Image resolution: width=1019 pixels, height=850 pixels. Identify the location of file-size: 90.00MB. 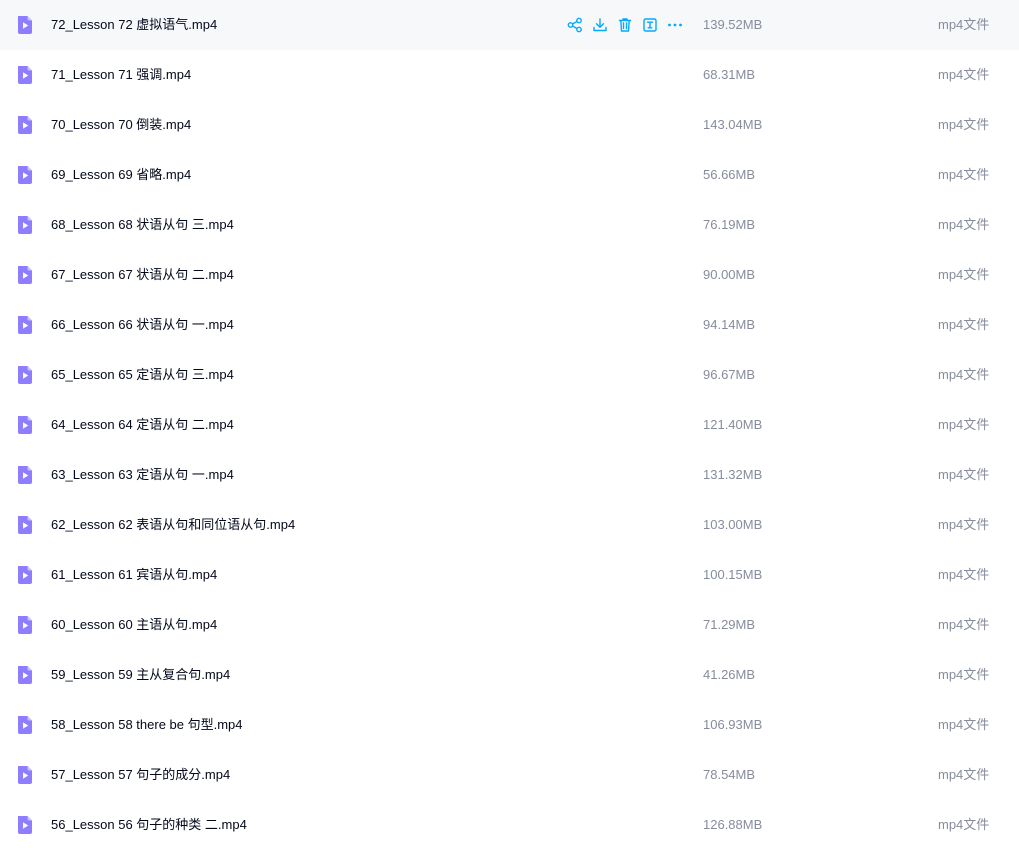
(729, 274).